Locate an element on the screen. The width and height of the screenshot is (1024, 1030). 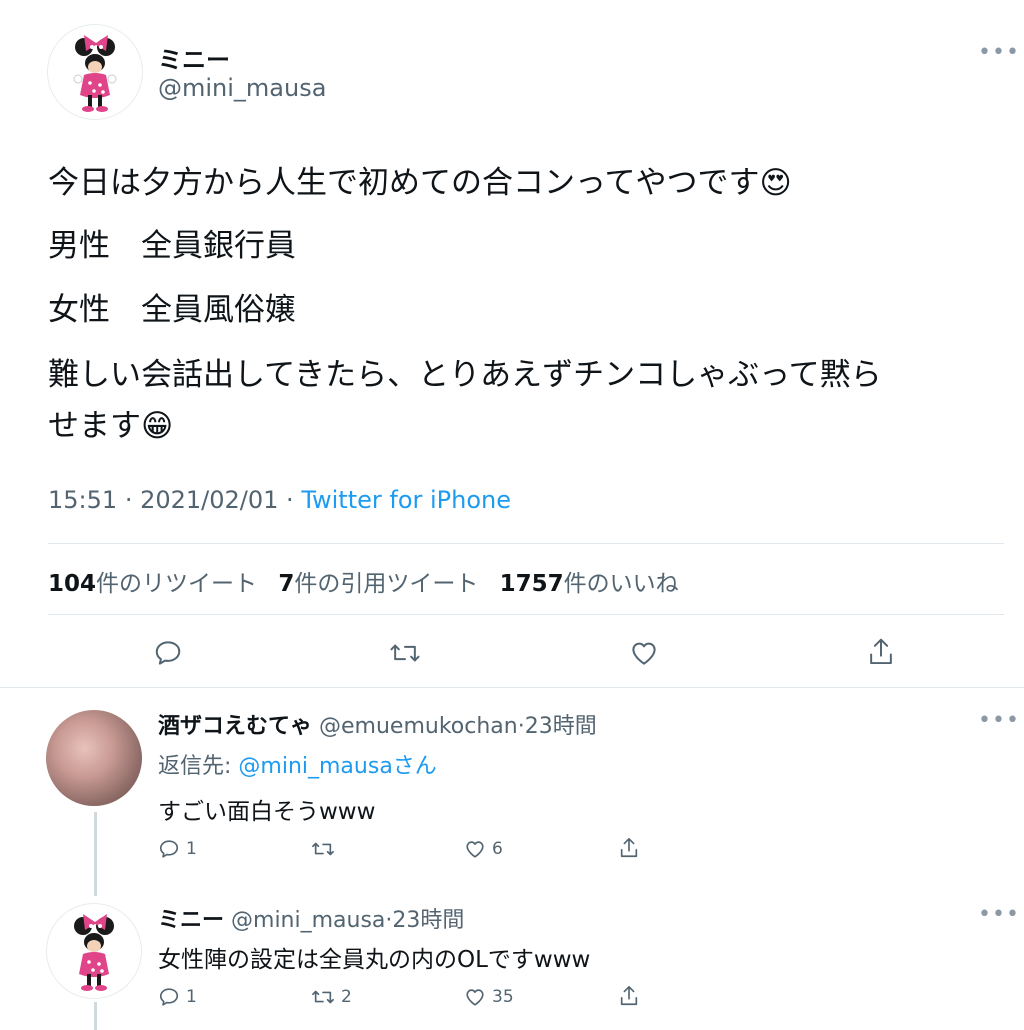
tweet-source: Twitter for iPhone is located at coordinates (406, 500).